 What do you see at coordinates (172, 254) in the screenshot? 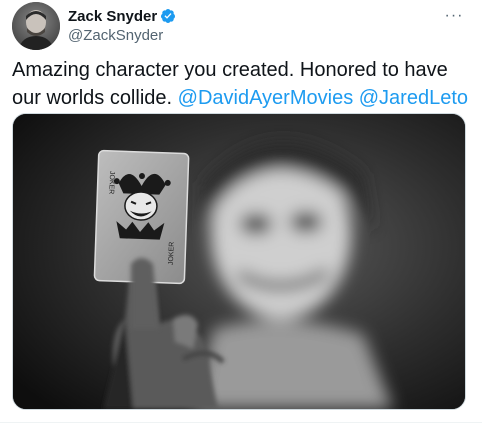
I see `card-corner-label-bottom: JOKER` at bounding box center [172, 254].